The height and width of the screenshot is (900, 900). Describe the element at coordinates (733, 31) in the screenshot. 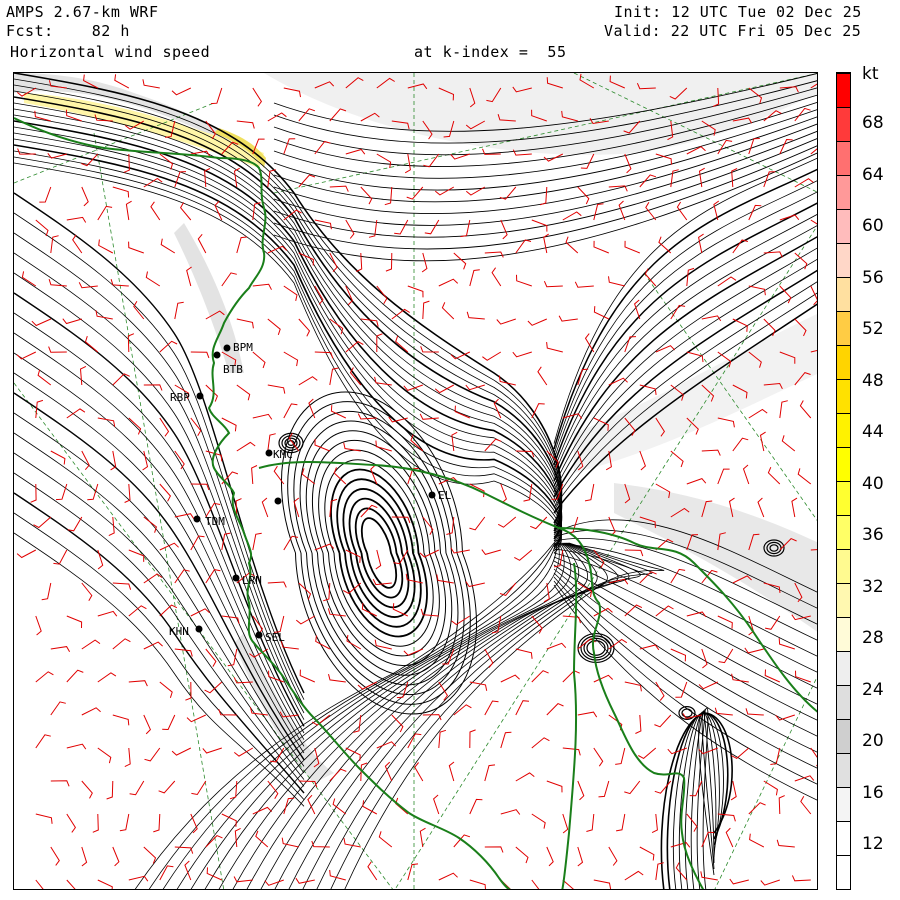

I see `valid-time: Valid: 22 UTC Fri 05 Dec 25` at that location.